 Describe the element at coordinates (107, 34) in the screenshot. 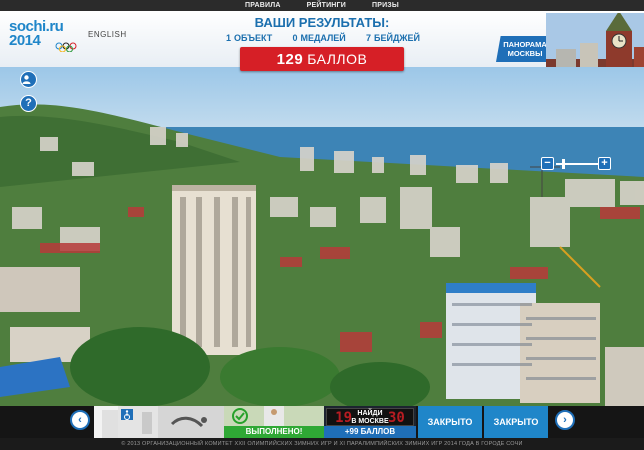

I see `language-switch: ENGLISH` at that location.